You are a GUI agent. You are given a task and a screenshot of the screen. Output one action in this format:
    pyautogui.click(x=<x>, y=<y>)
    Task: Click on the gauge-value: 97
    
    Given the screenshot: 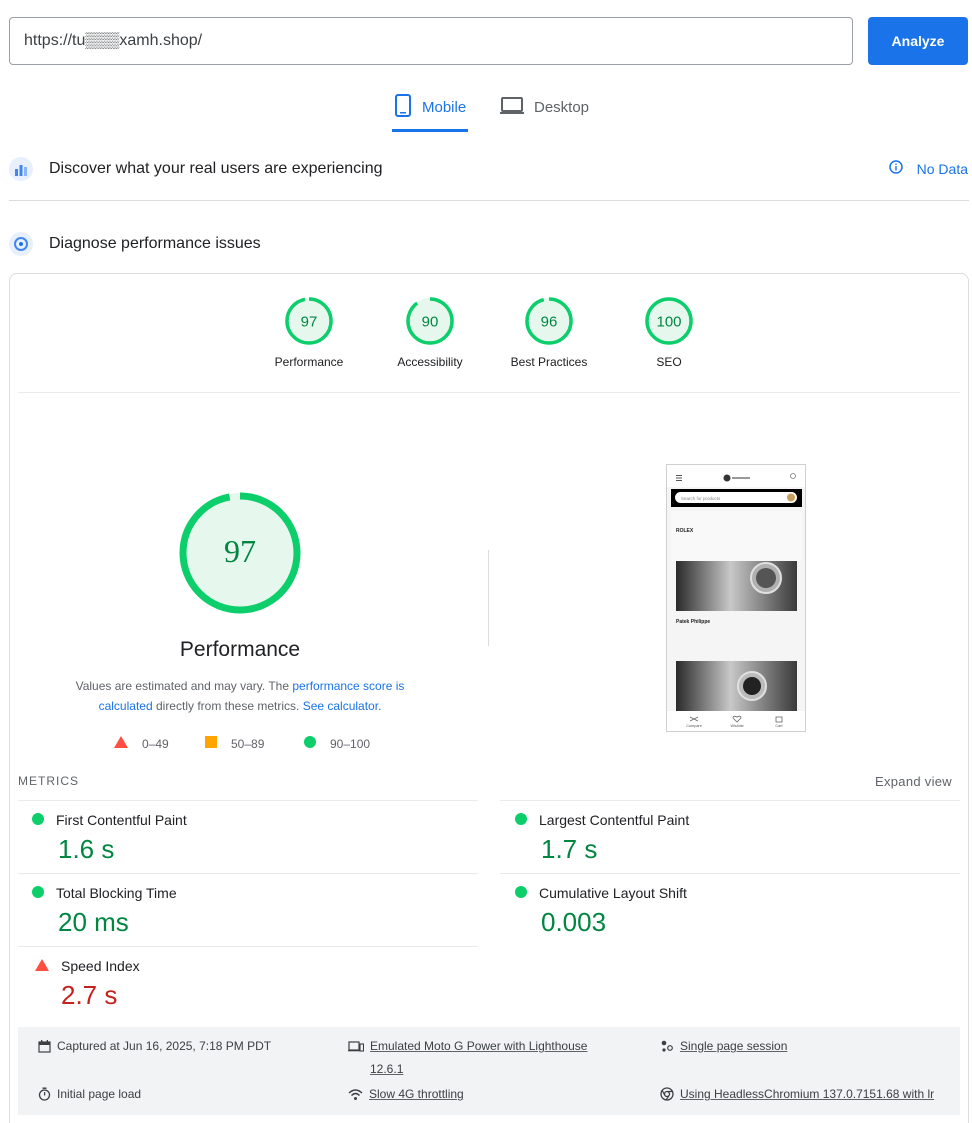 What is the action you would take?
    pyautogui.click(x=309, y=322)
    